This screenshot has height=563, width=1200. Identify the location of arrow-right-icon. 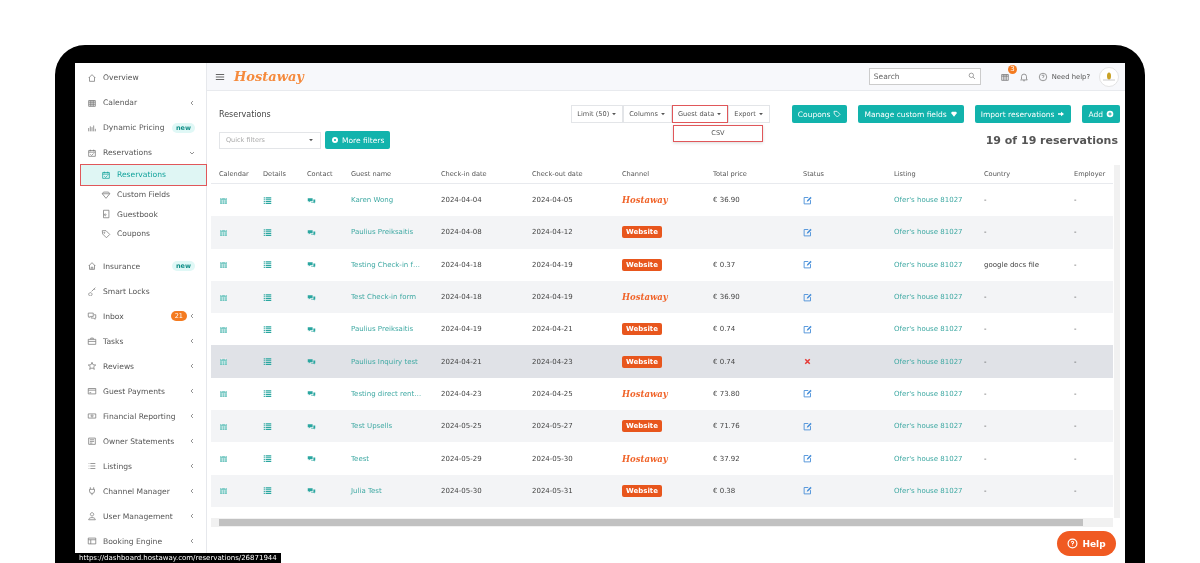
(1061, 114).